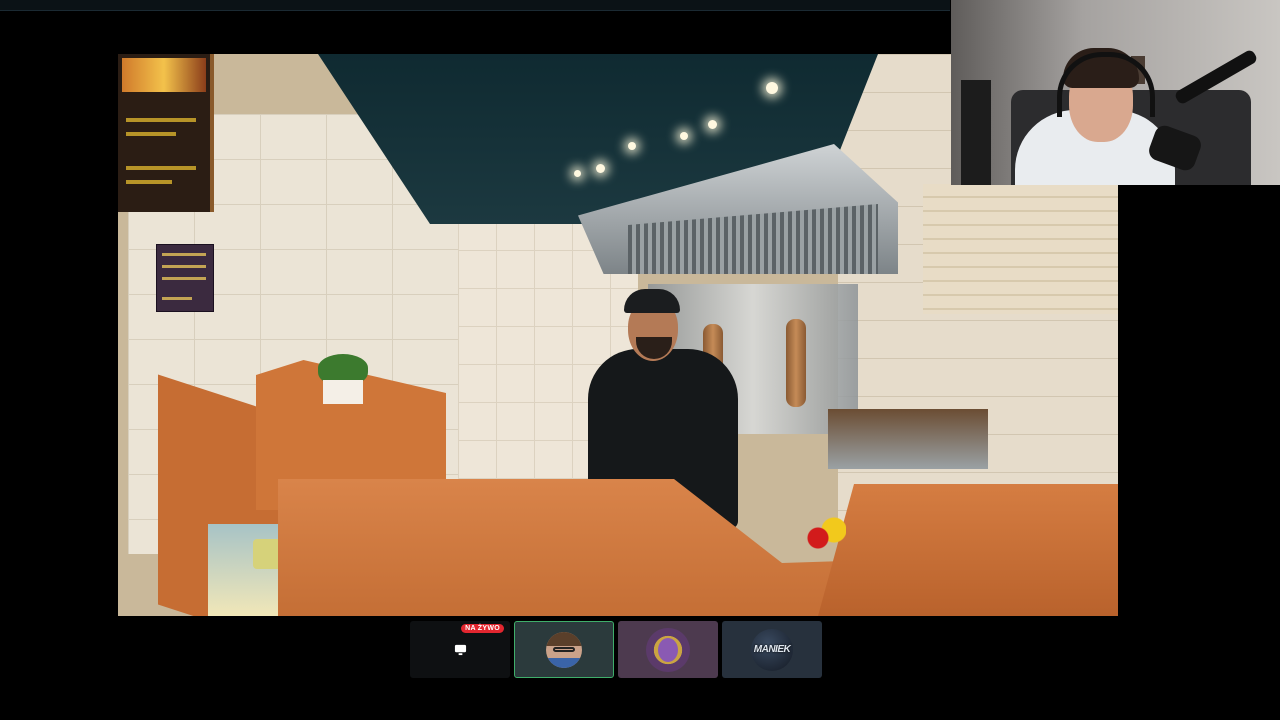 This screenshot has height=720, width=1280. What do you see at coordinates (968, 550) in the screenshot?
I see `counter-top-right` at bounding box center [968, 550].